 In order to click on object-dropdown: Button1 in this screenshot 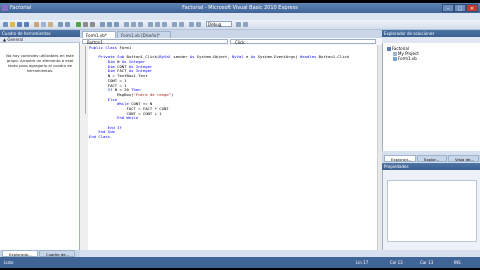, I will do `click(155, 42)`.